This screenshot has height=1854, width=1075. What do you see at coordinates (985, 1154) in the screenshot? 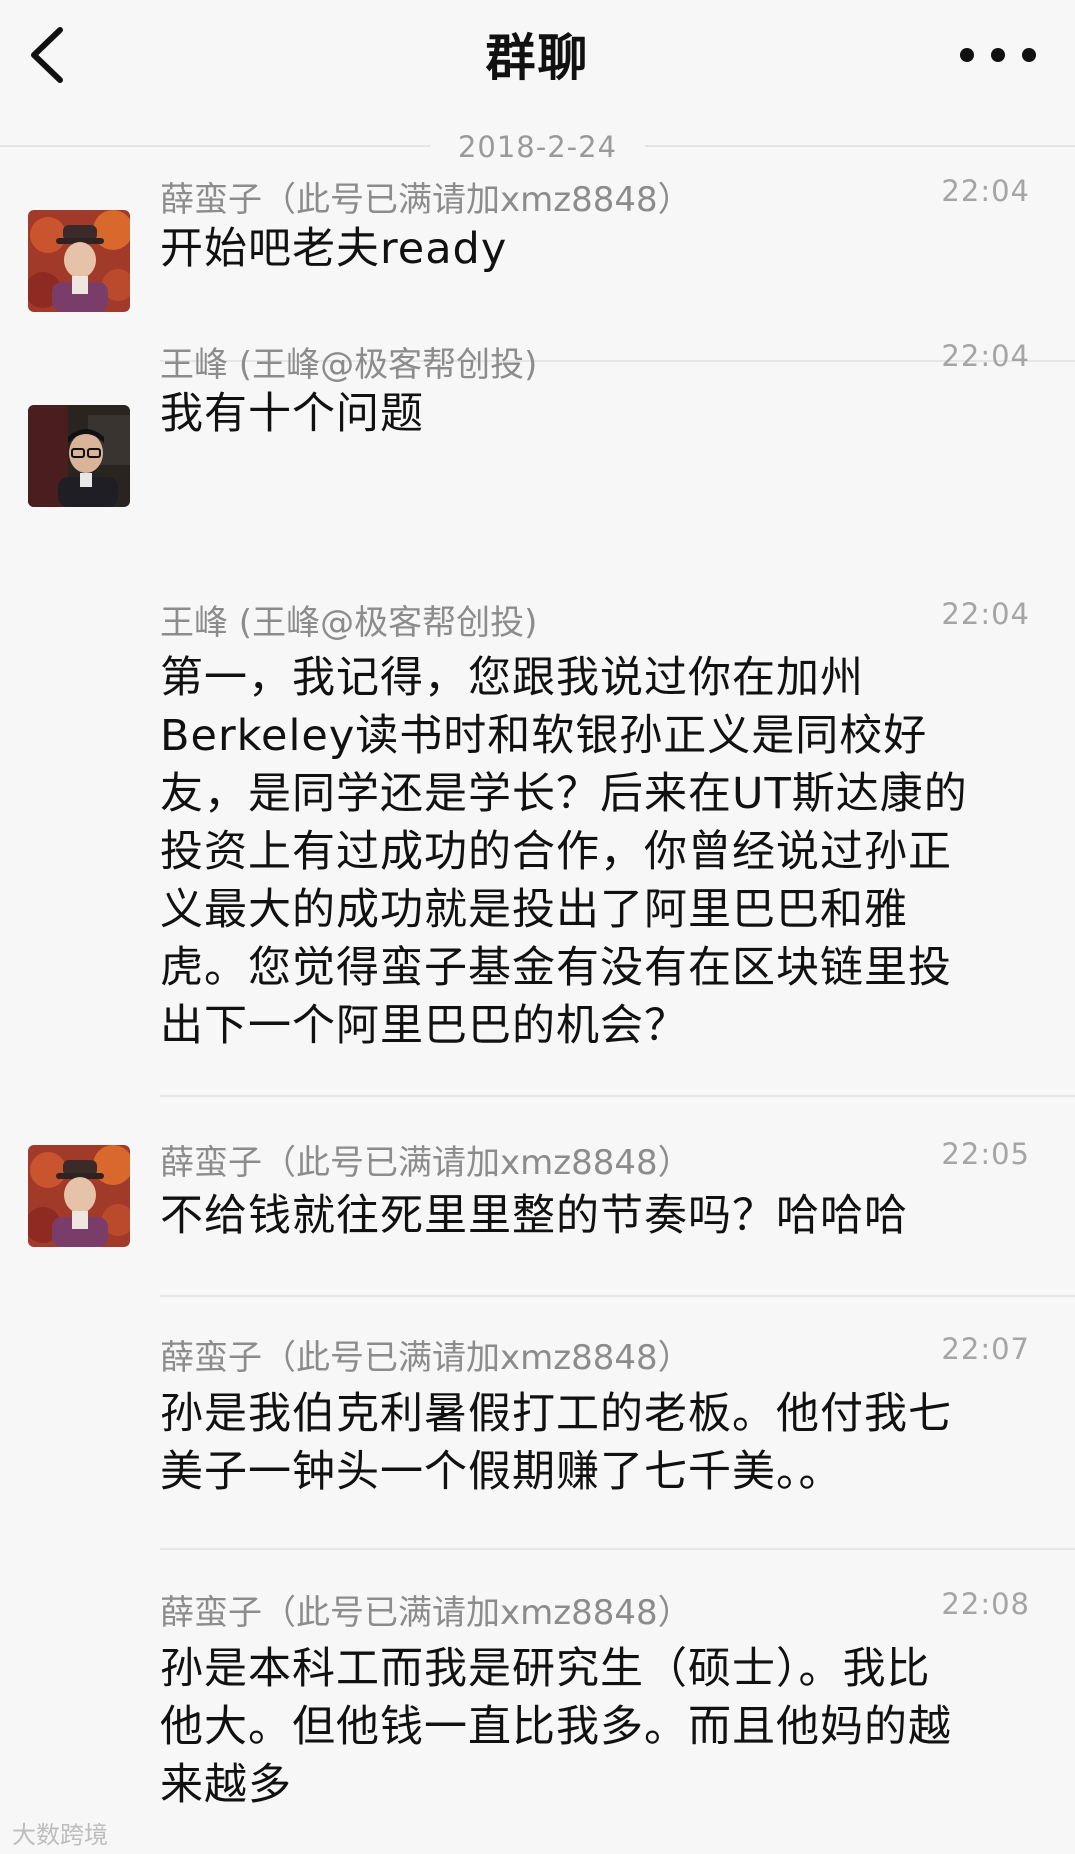
I see `message-time: 22:05` at bounding box center [985, 1154].